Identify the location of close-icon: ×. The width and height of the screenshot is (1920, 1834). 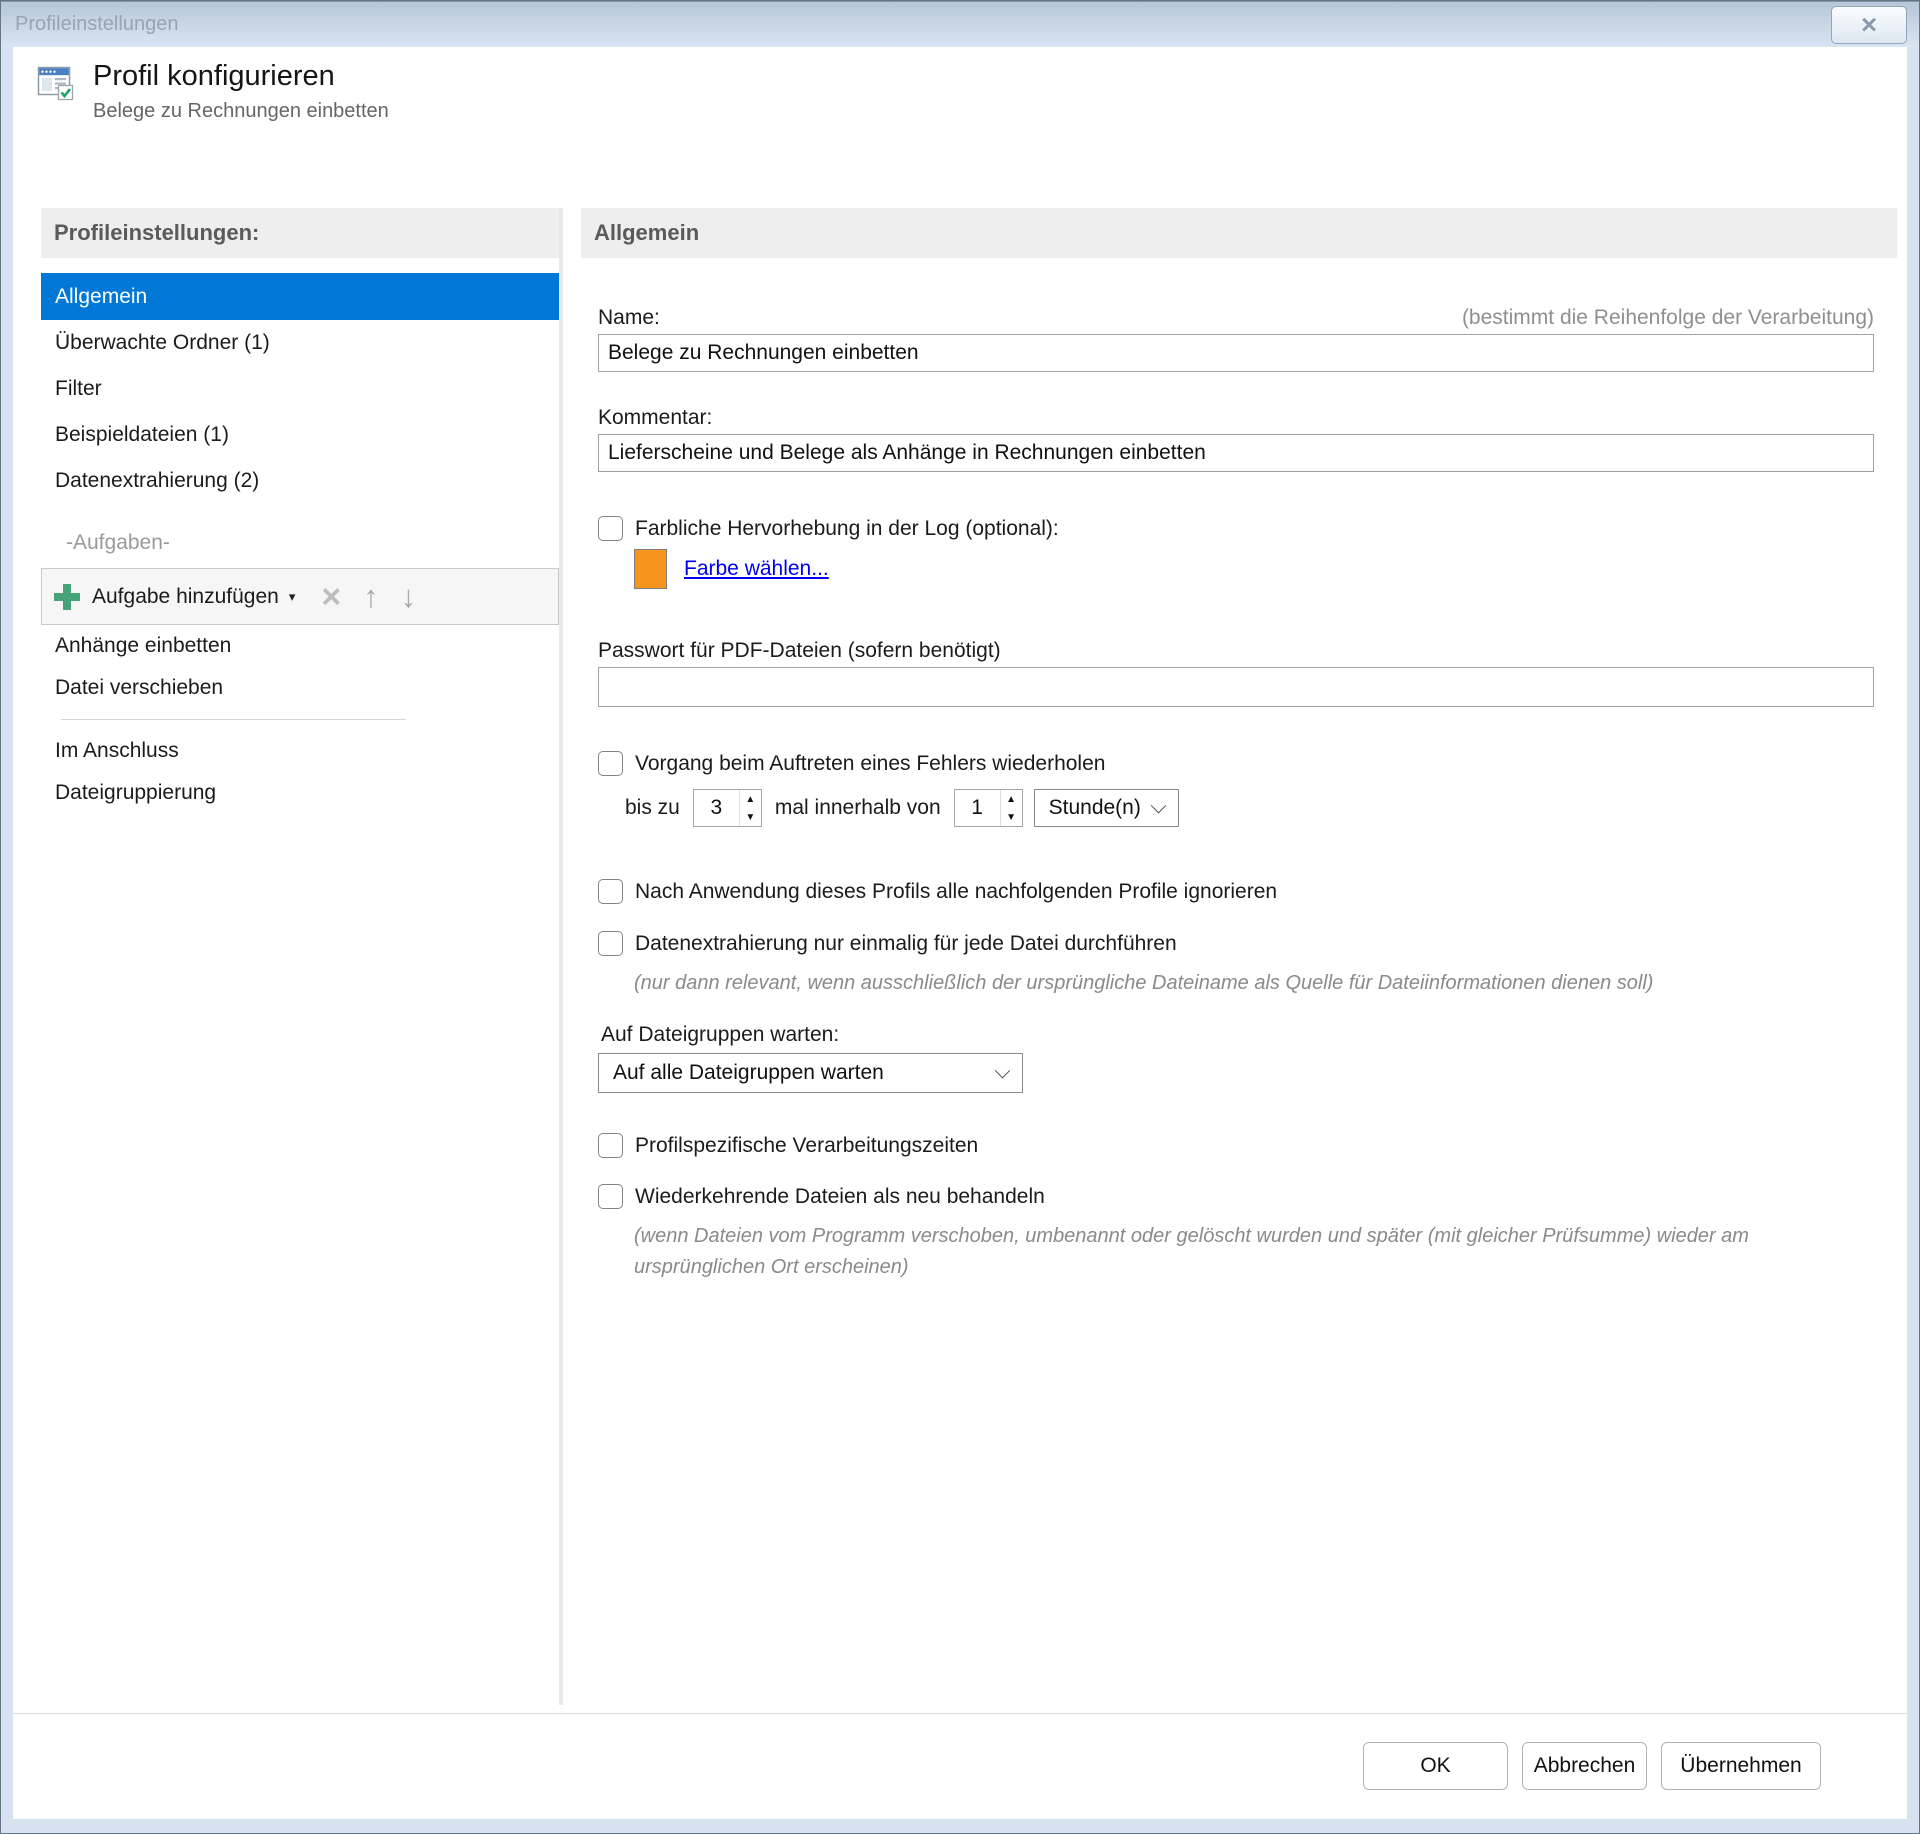
(1869, 24).